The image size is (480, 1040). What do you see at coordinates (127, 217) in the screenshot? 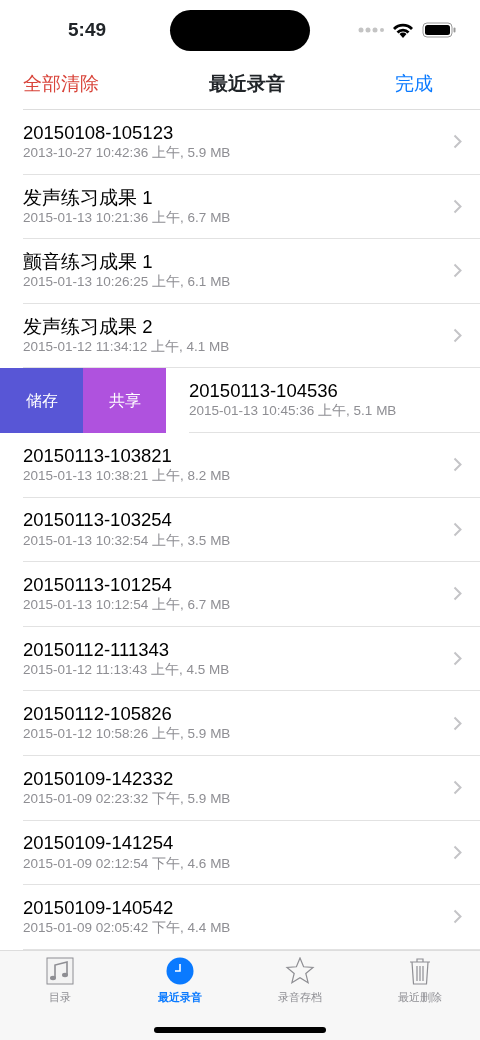
I see `recording-details: 2015-01-13 10:21:36 上午, 6.7 MB` at bounding box center [127, 217].